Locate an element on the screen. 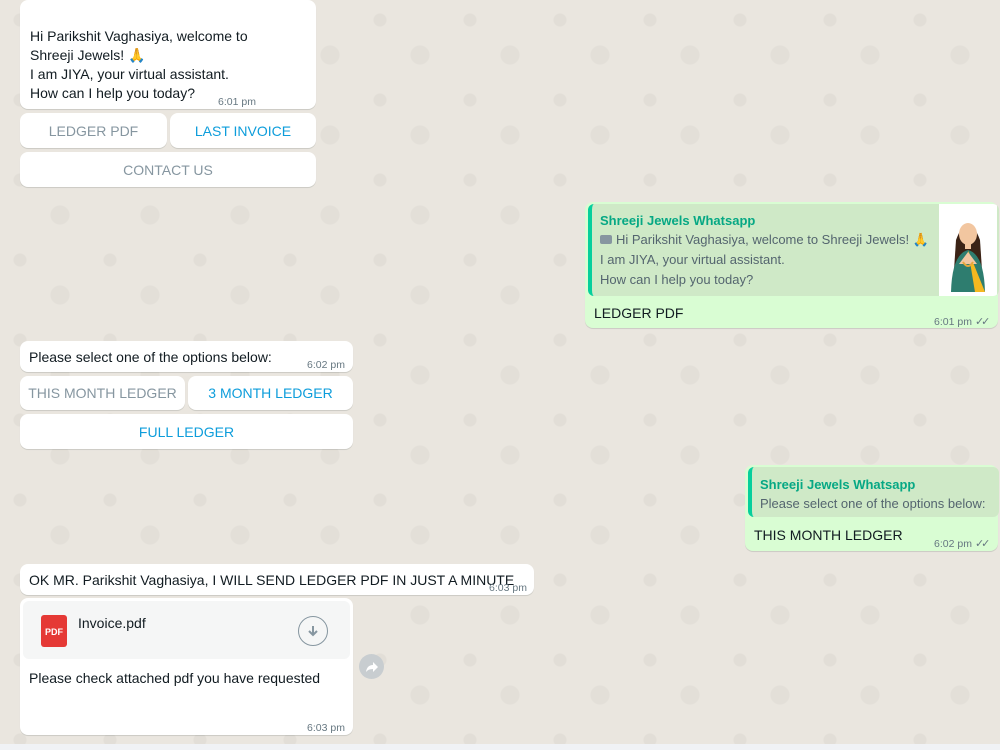 The width and height of the screenshot is (1000, 750). welcome-line-2: Shreeji Jewels! 🙏 is located at coordinates (88, 55).